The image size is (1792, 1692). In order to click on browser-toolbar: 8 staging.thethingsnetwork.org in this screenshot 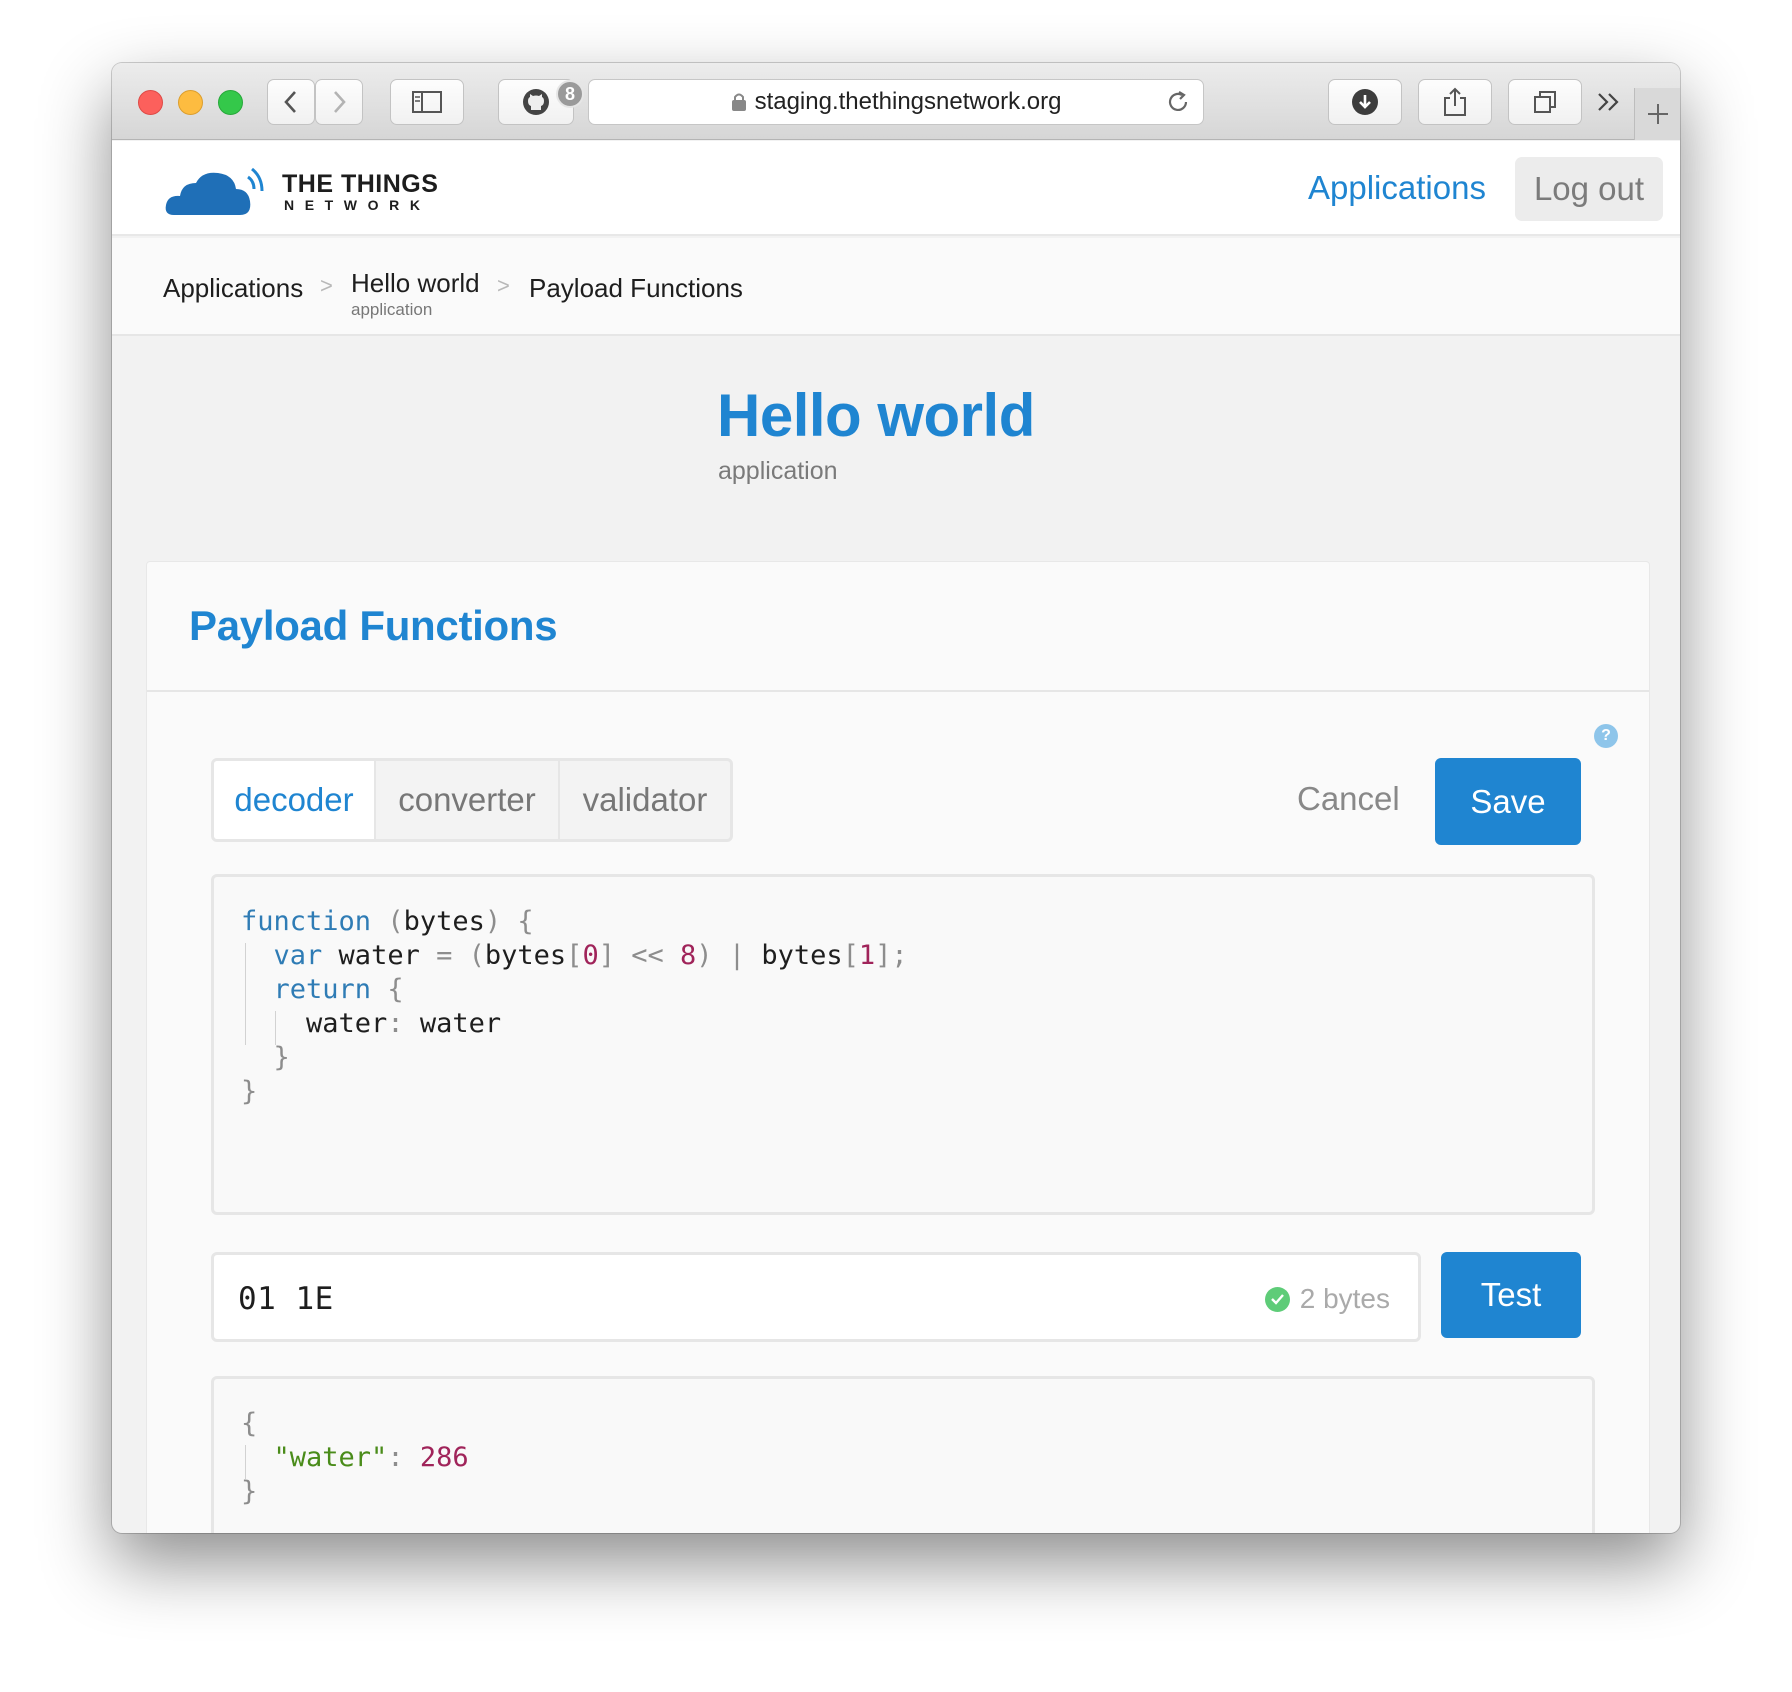, I will do `click(896, 101)`.